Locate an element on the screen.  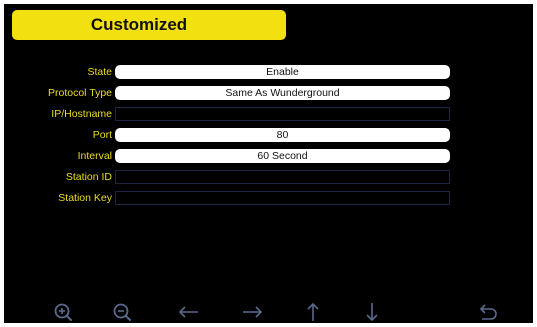
interval-select: 60 Second is located at coordinates (282, 156).